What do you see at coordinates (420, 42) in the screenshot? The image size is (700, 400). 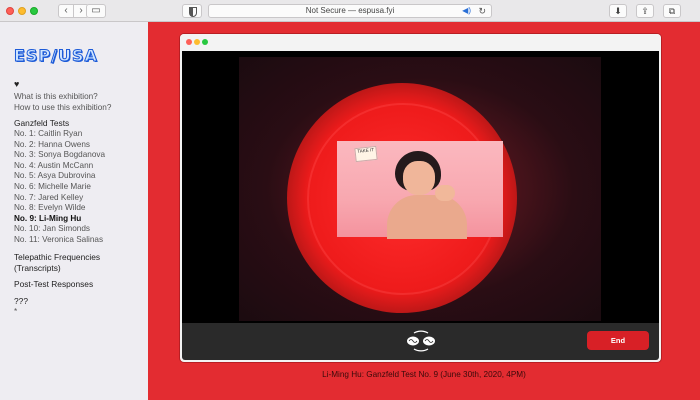 I see `video-window-titlebar` at bounding box center [420, 42].